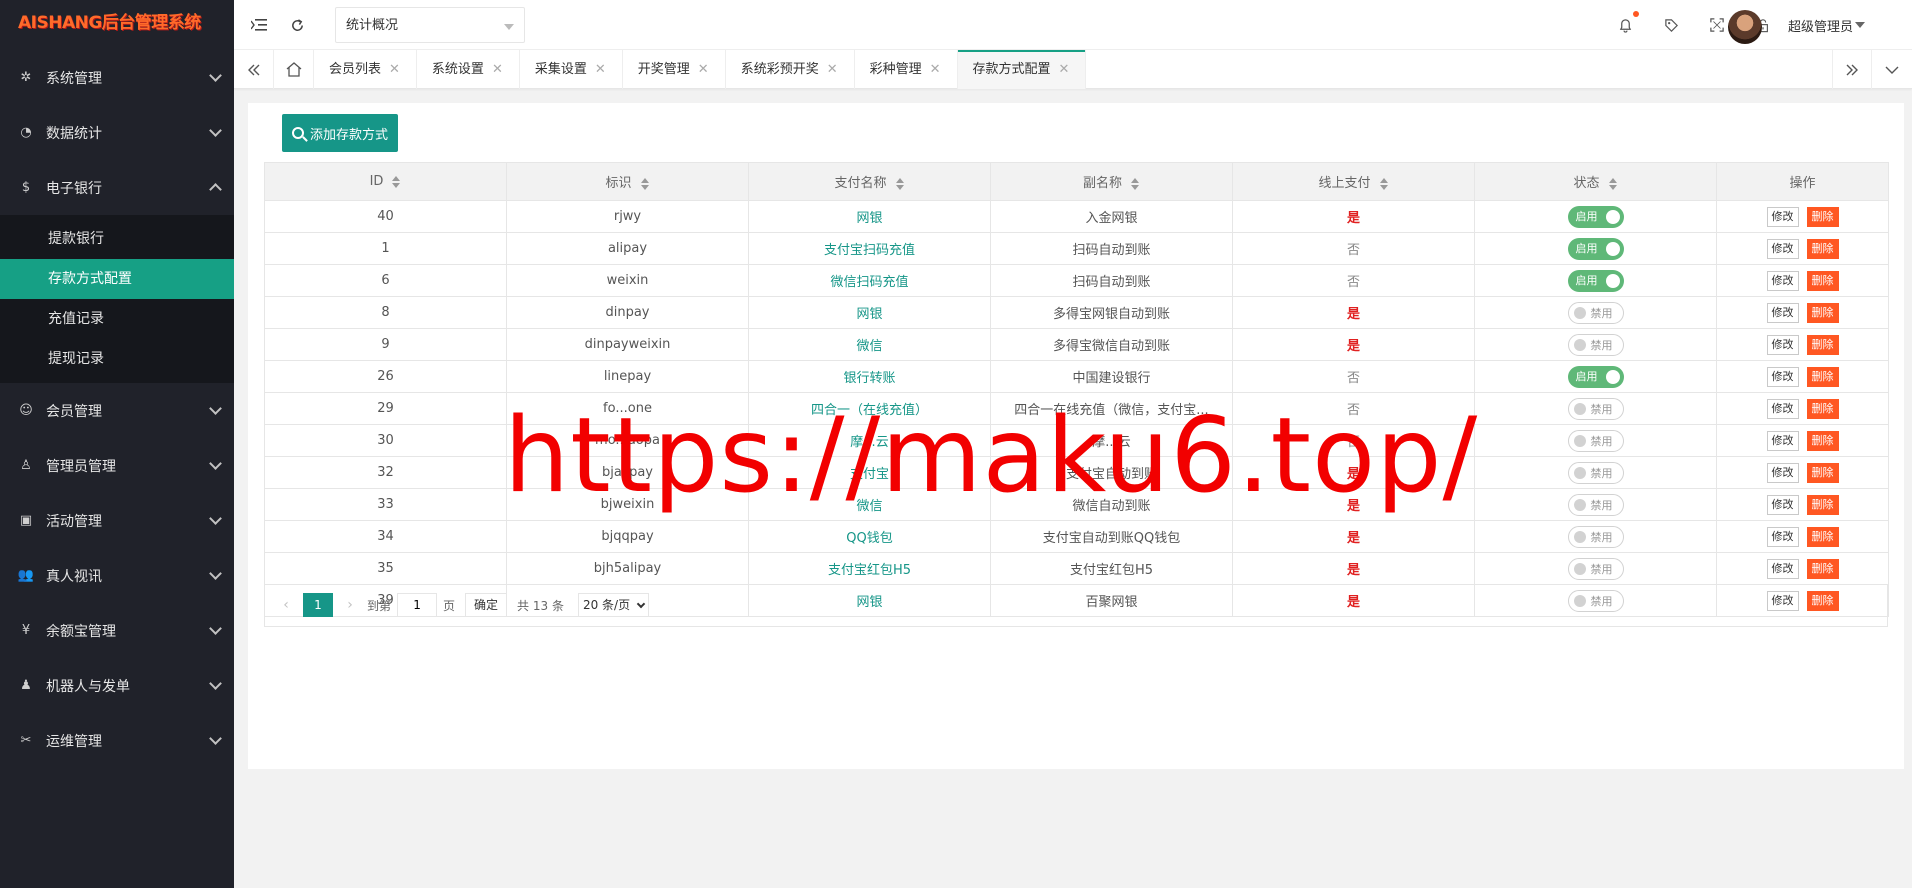 The height and width of the screenshot is (888, 1912). Describe the element at coordinates (286, 605) in the screenshot. I see `prev-page-icon: ‹` at that location.